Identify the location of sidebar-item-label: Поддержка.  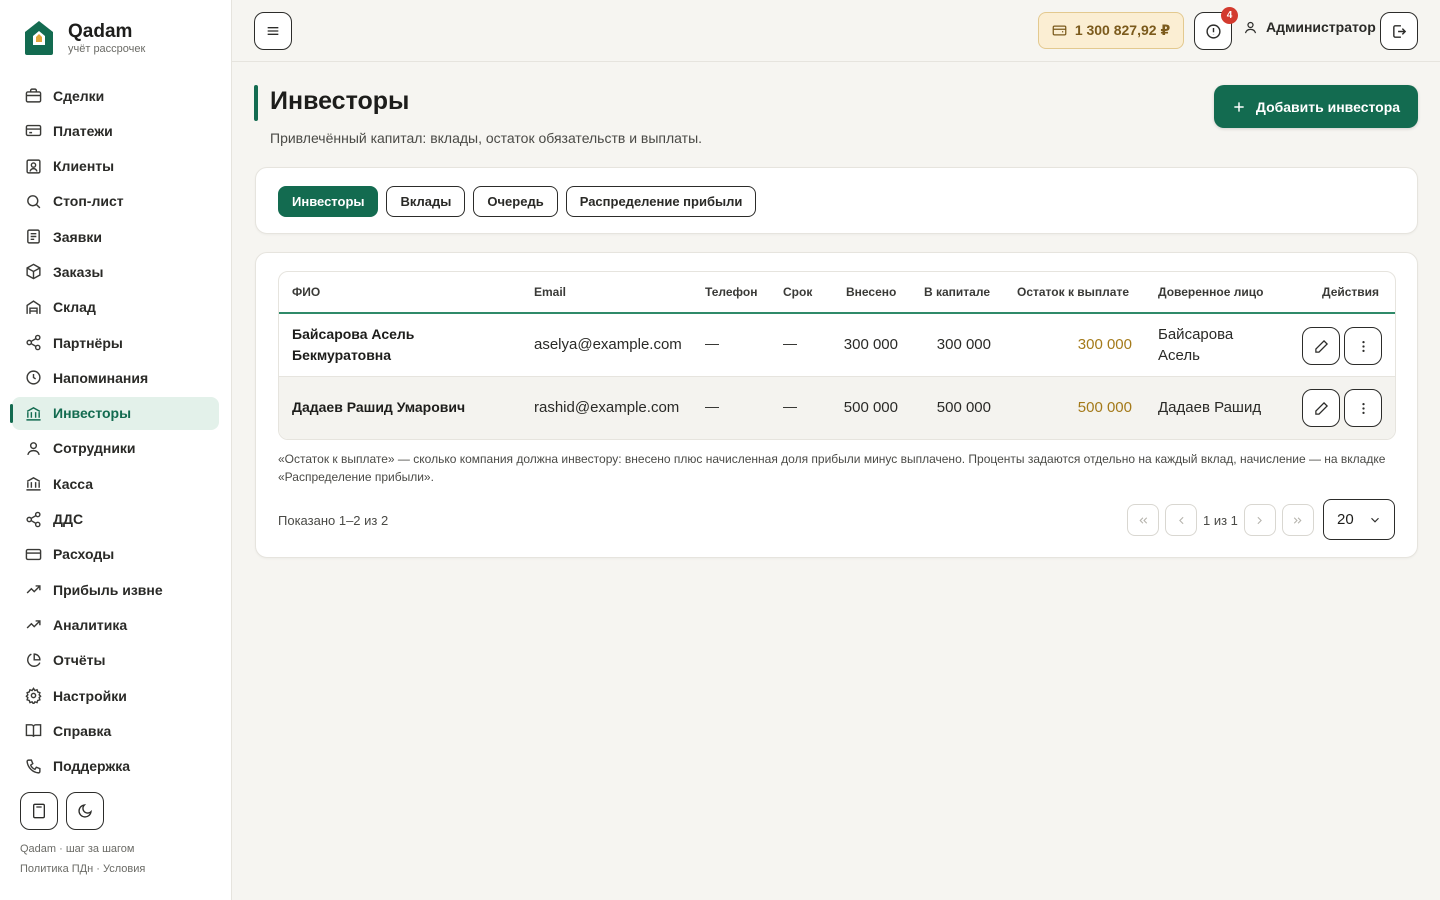
(92, 766).